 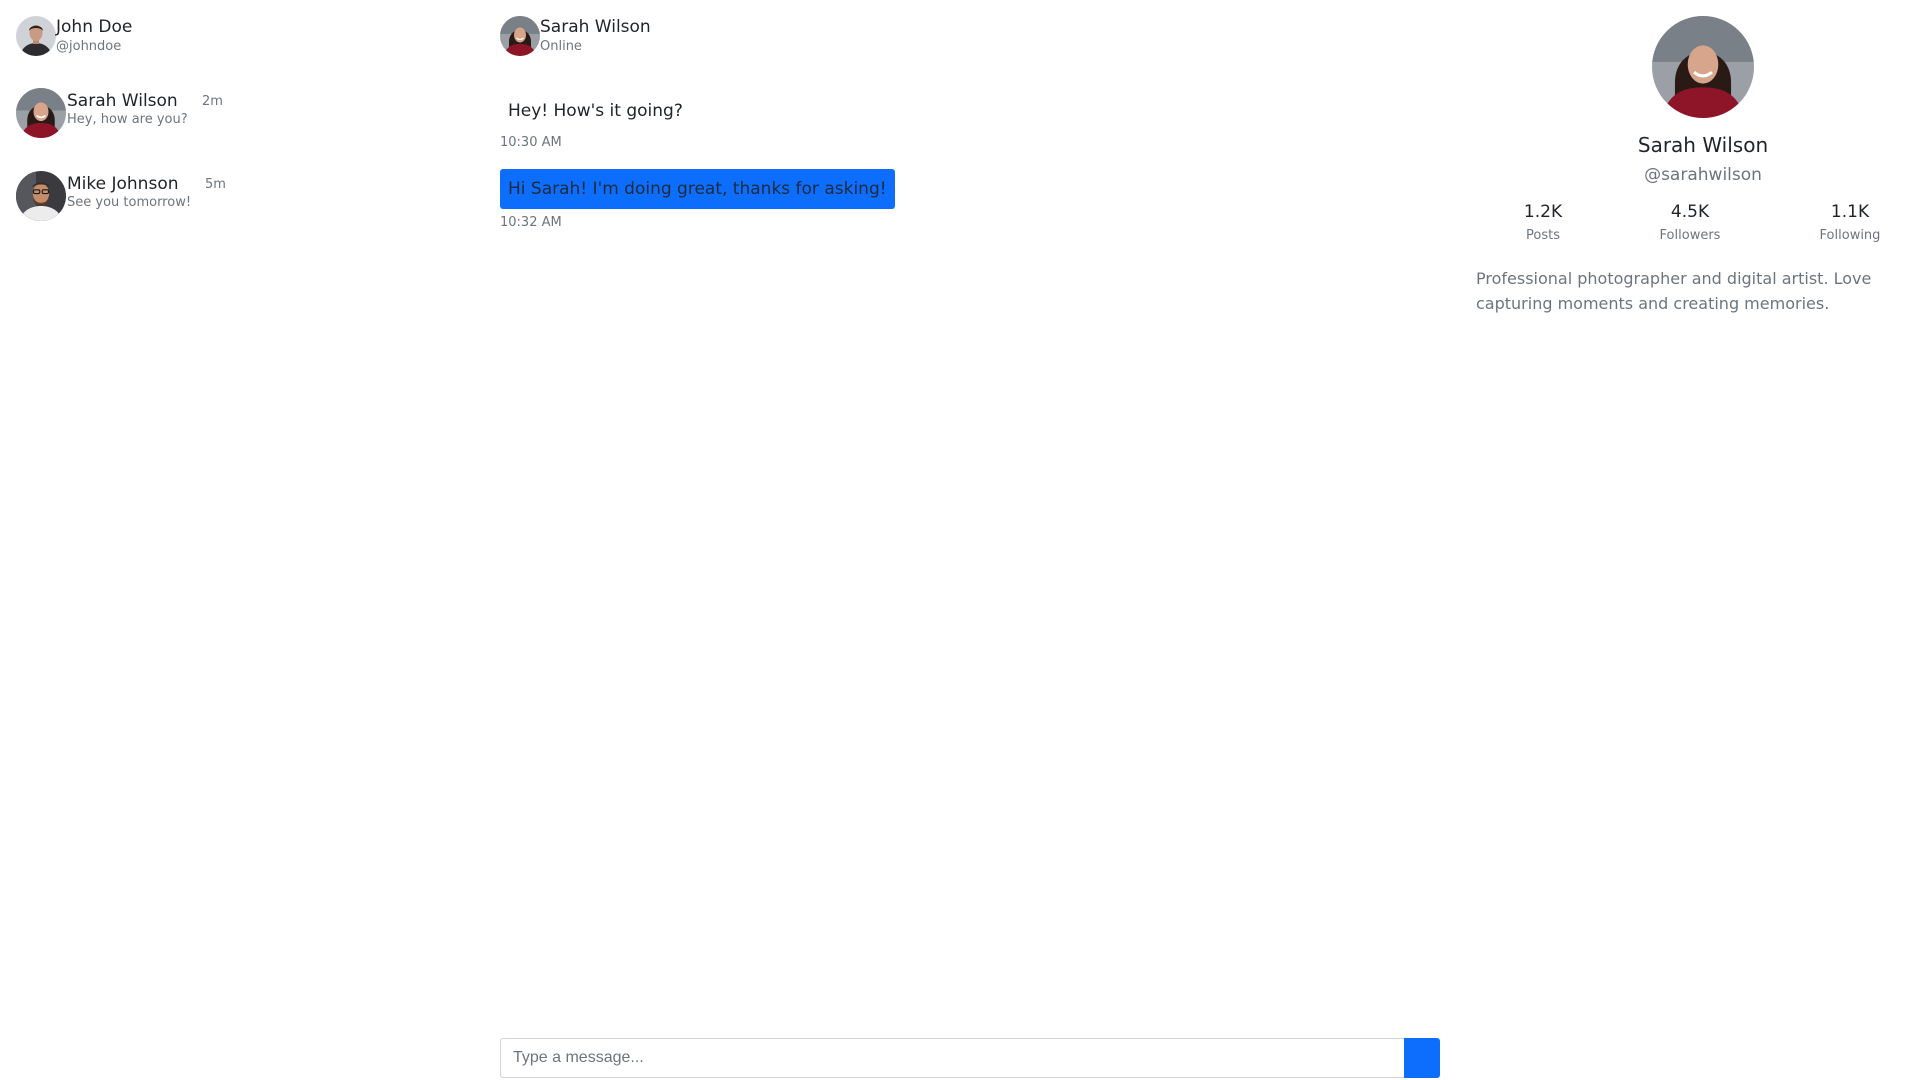 I want to click on profile-name: Sarah Wilson, so click(x=1703, y=145).